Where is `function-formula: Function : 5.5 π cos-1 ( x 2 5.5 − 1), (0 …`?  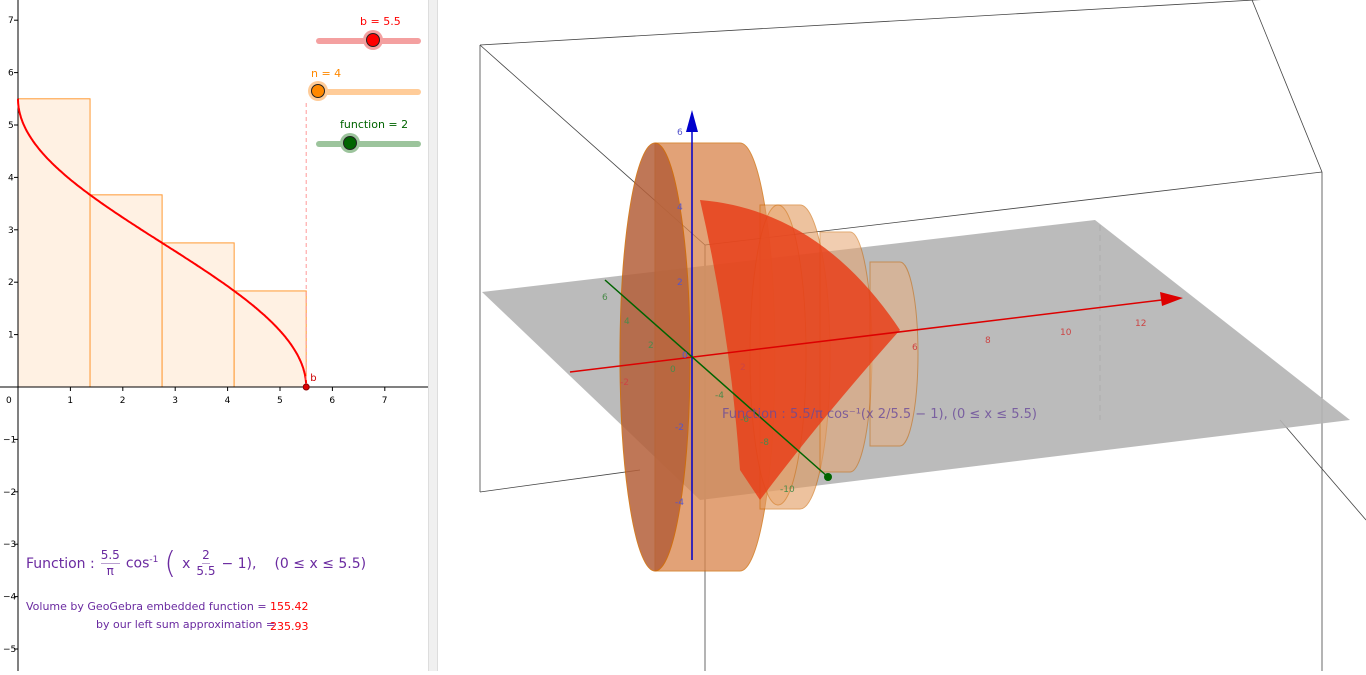 function-formula: Function : 5.5 π cos-1 ( x 2 5.5 − 1), (0 … is located at coordinates (196, 563).